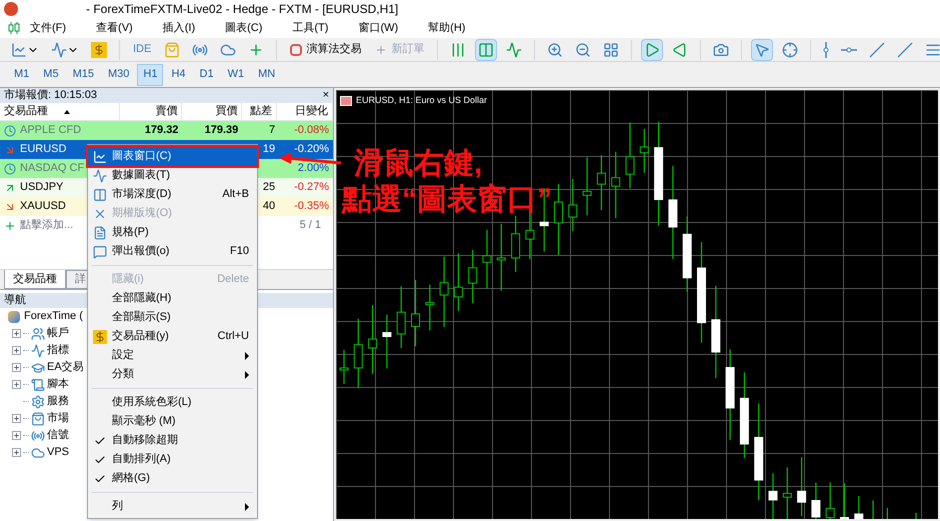 This screenshot has width=940, height=521. What do you see at coordinates (233, 280) in the screenshot?
I see `shortcut-label: Delete` at bounding box center [233, 280].